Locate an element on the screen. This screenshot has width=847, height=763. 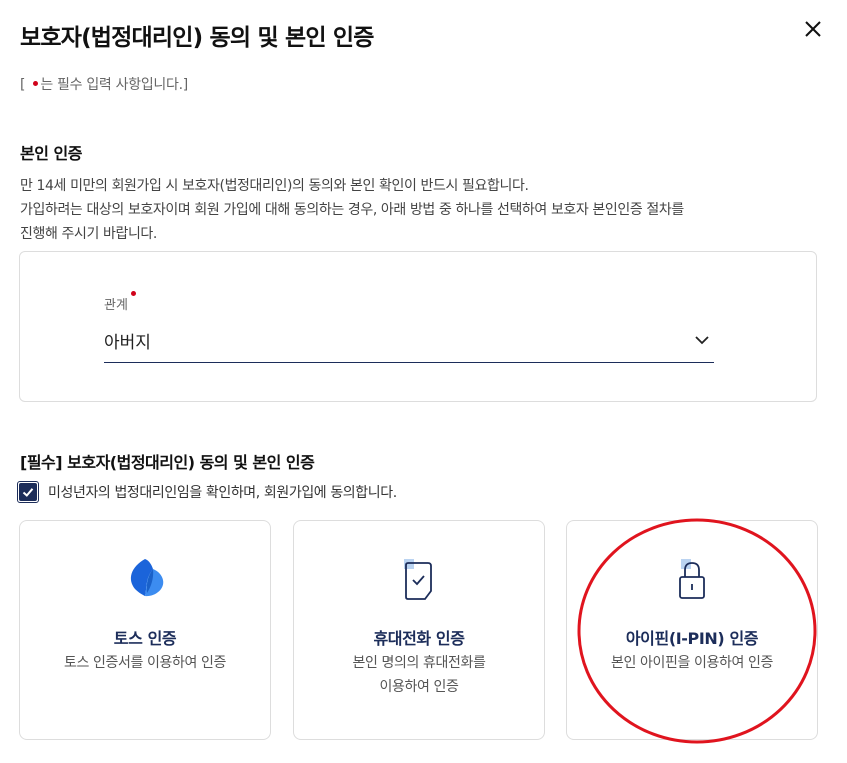
method-card-ipin: 아이핀(I-PIN) 인증 본인 아이핀을 이용하여 인증 is located at coordinates (692, 630).